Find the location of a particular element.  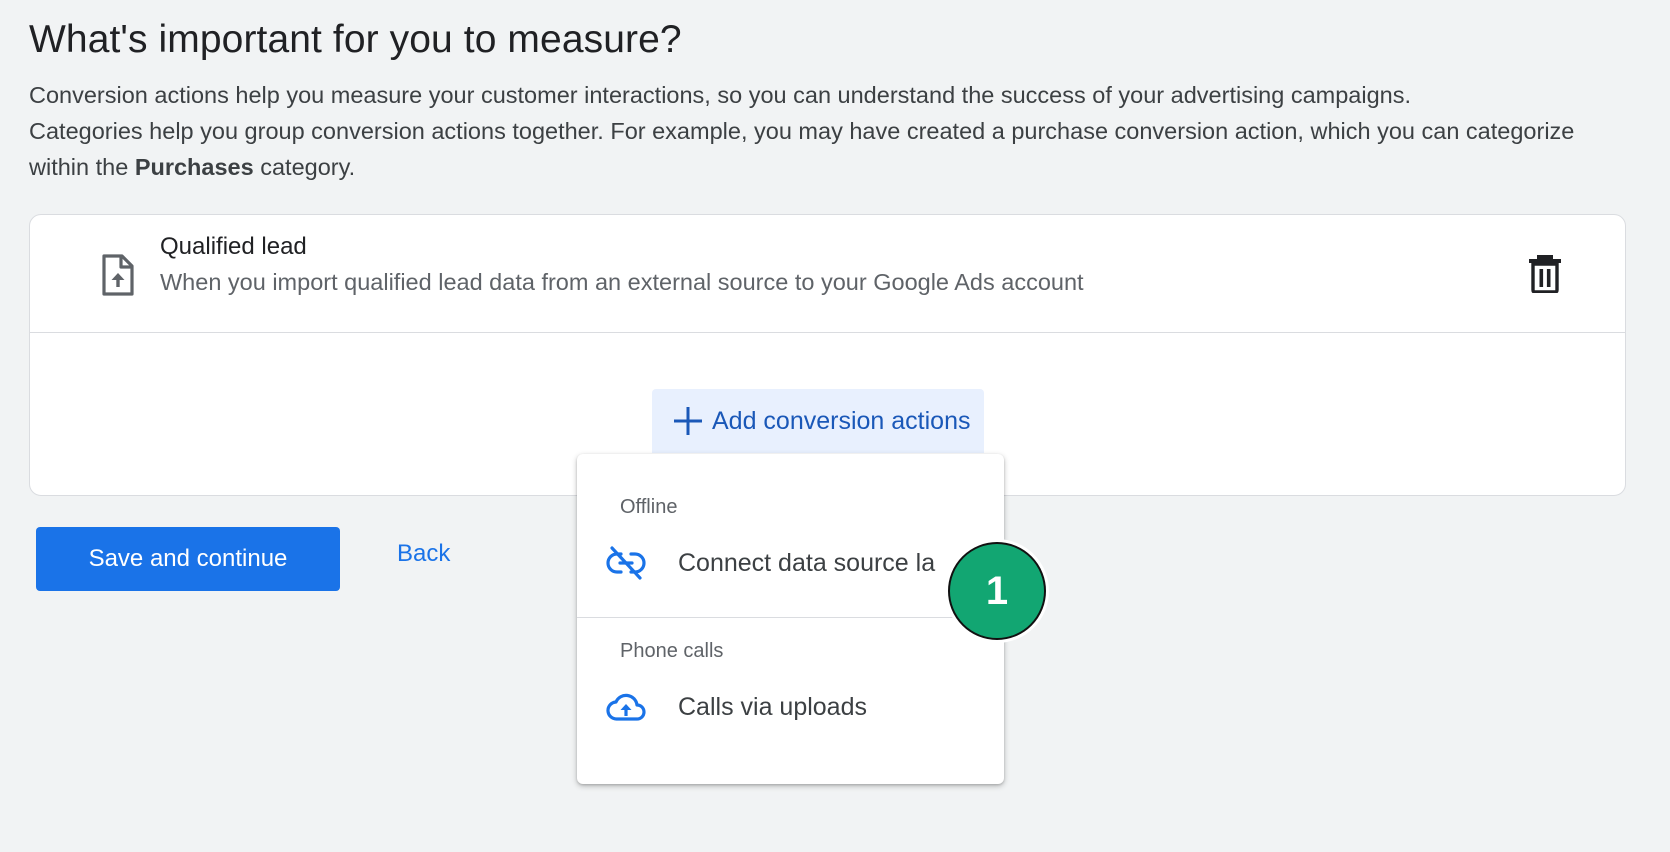

description-suffix: category. is located at coordinates (304, 167).